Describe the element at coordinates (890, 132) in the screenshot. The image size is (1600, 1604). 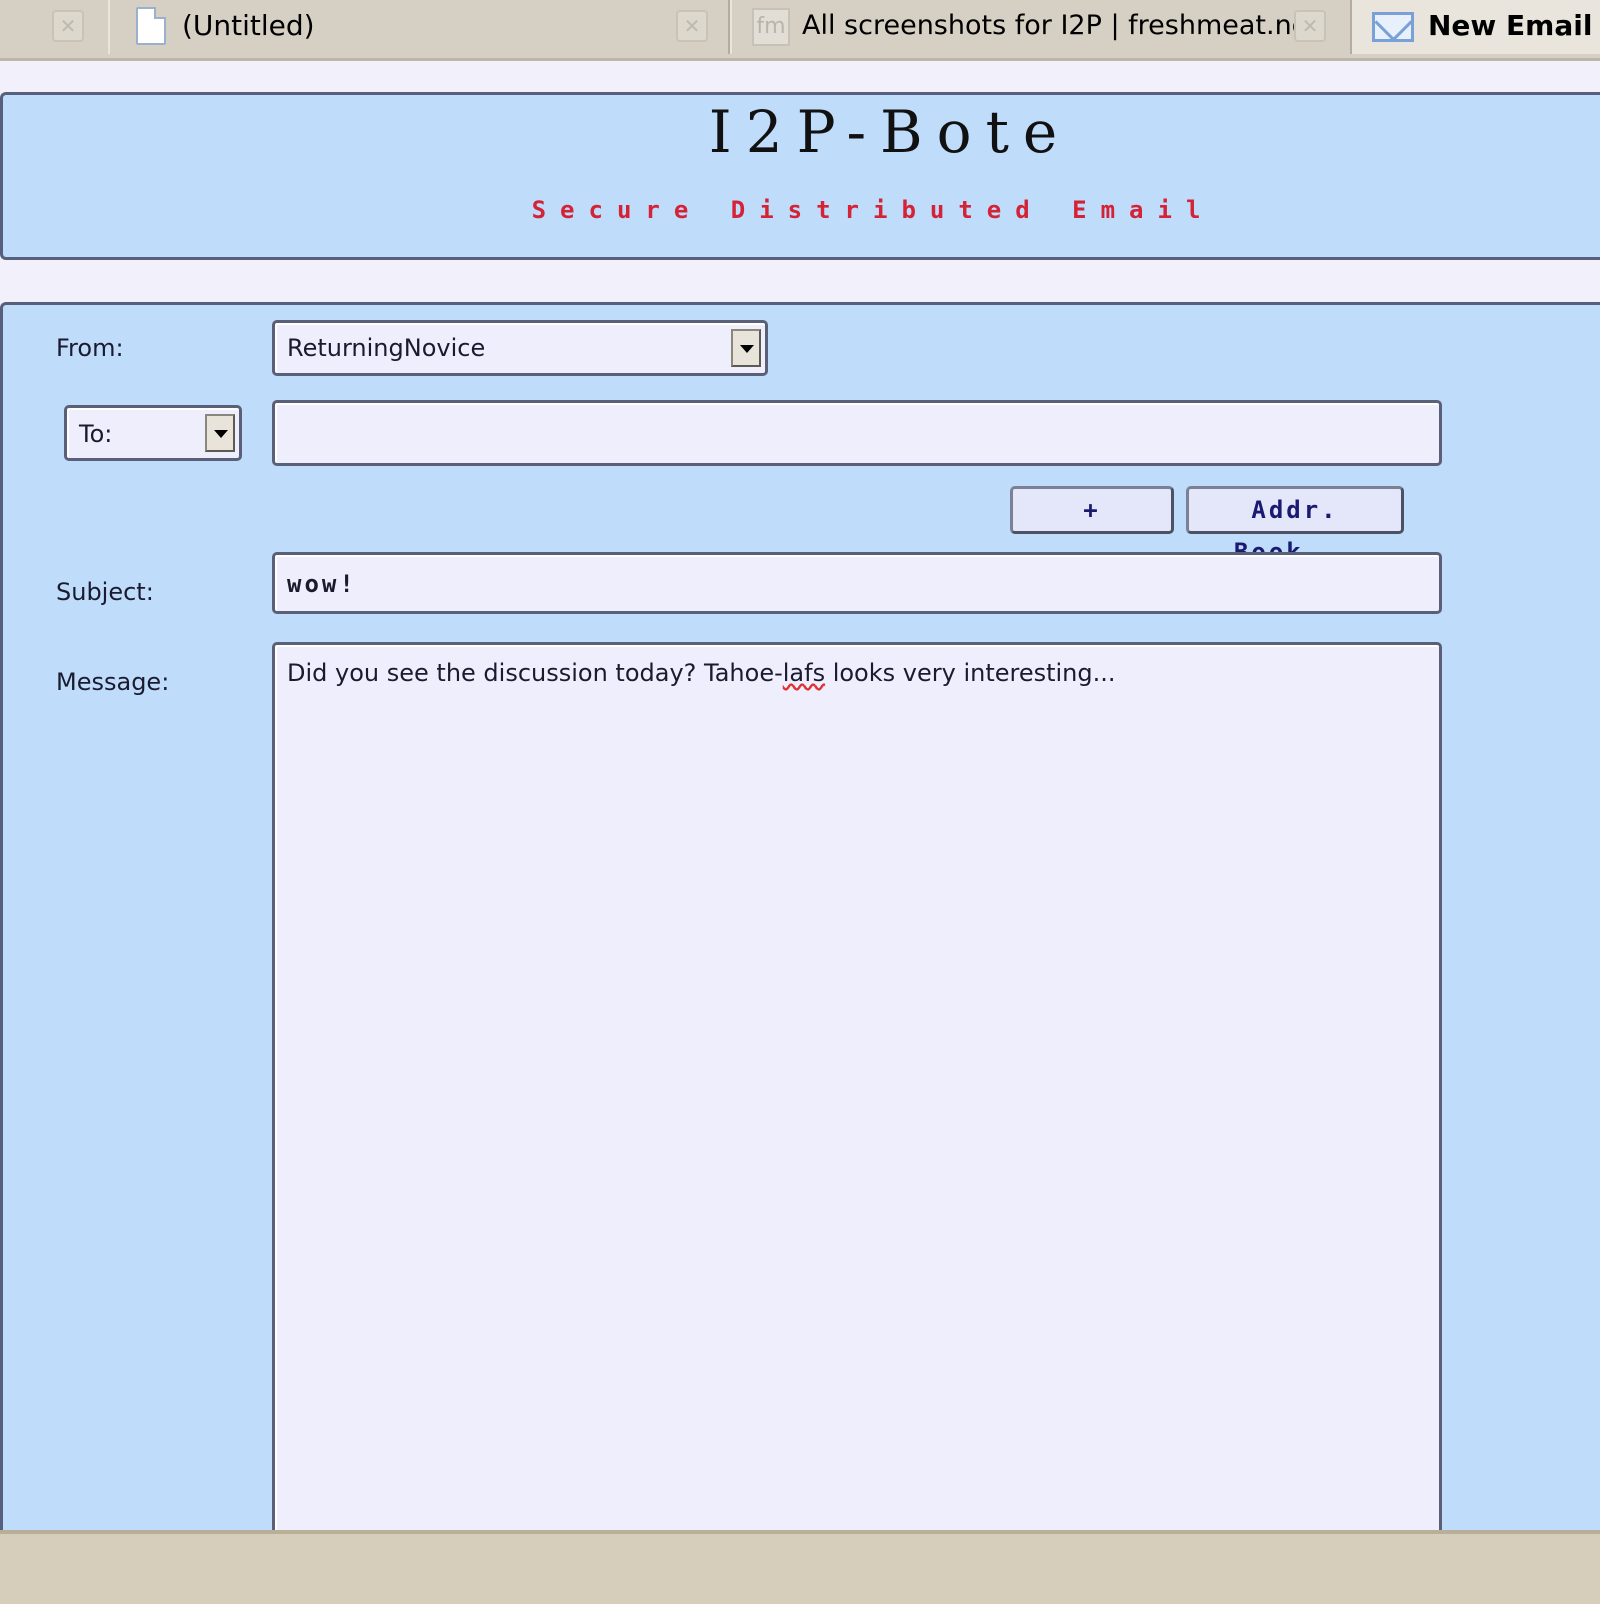
I see `app-title: I2P-Bote` at that location.